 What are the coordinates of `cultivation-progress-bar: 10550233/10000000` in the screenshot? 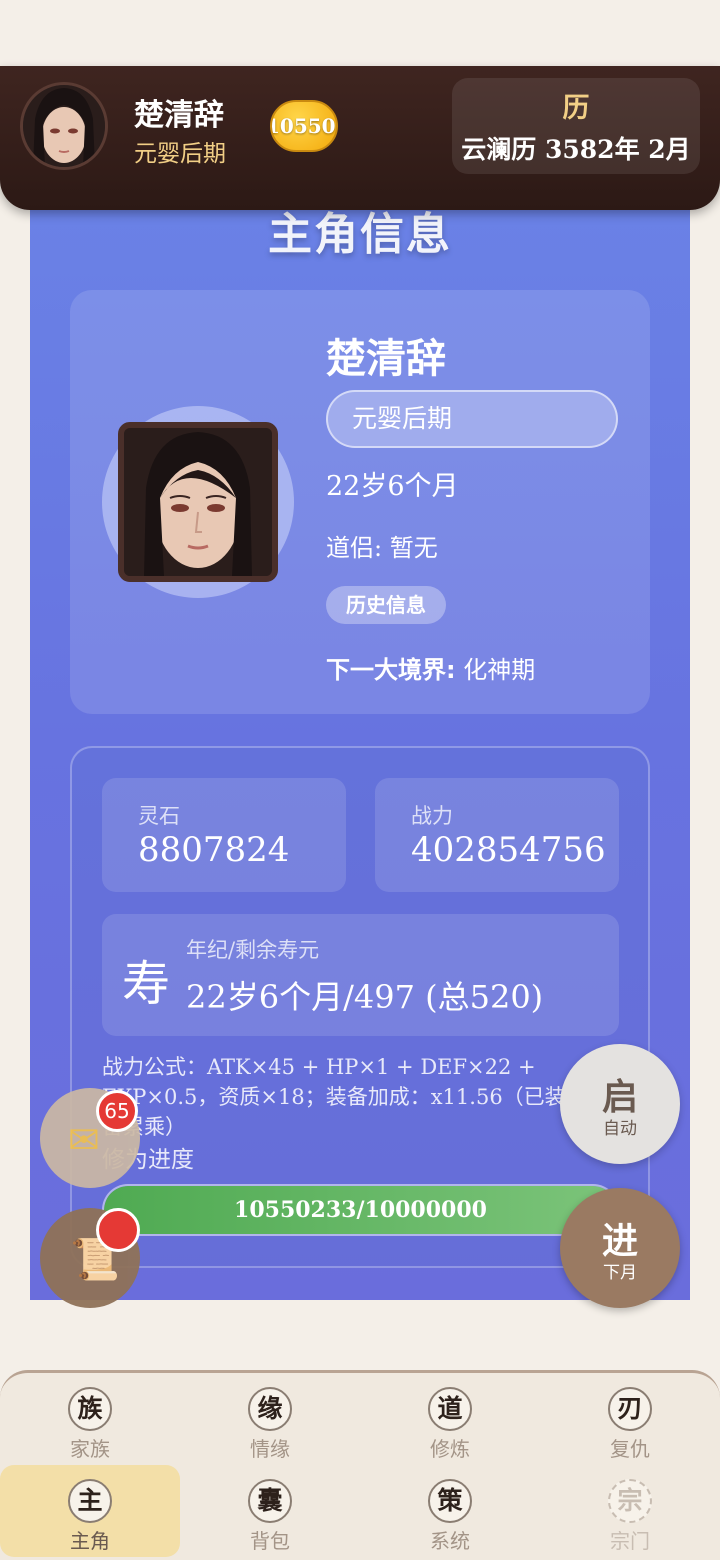 It's located at (360, 1210).